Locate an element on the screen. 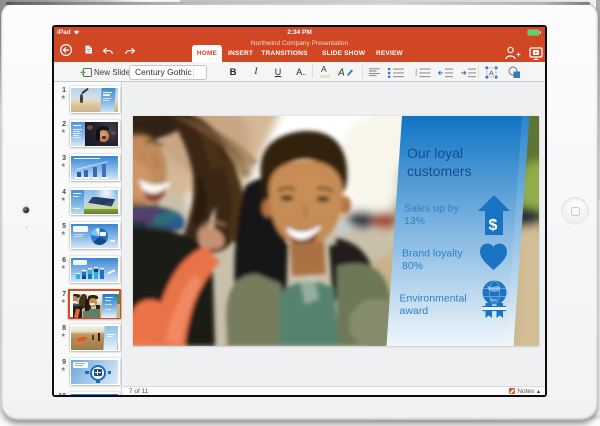 The height and width of the screenshot is (426, 600). svg-text: Our loyal is located at coordinates (435, 153).